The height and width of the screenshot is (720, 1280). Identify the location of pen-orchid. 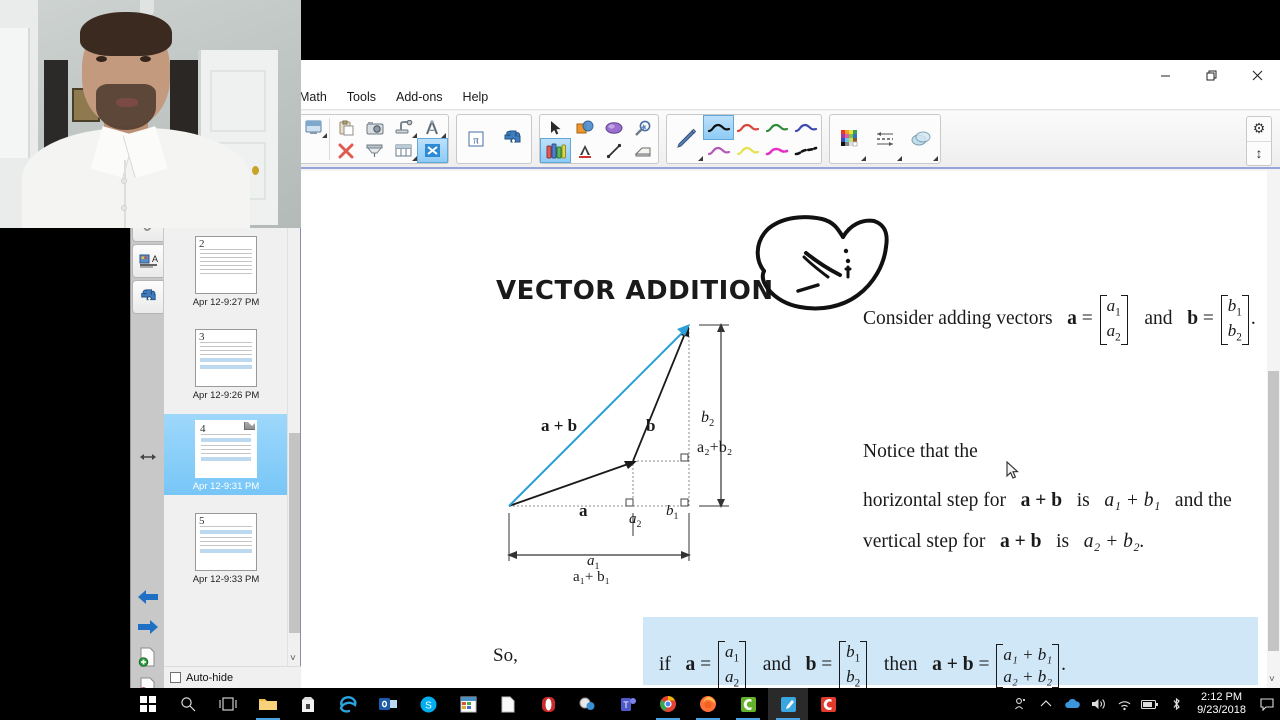
(718, 150).